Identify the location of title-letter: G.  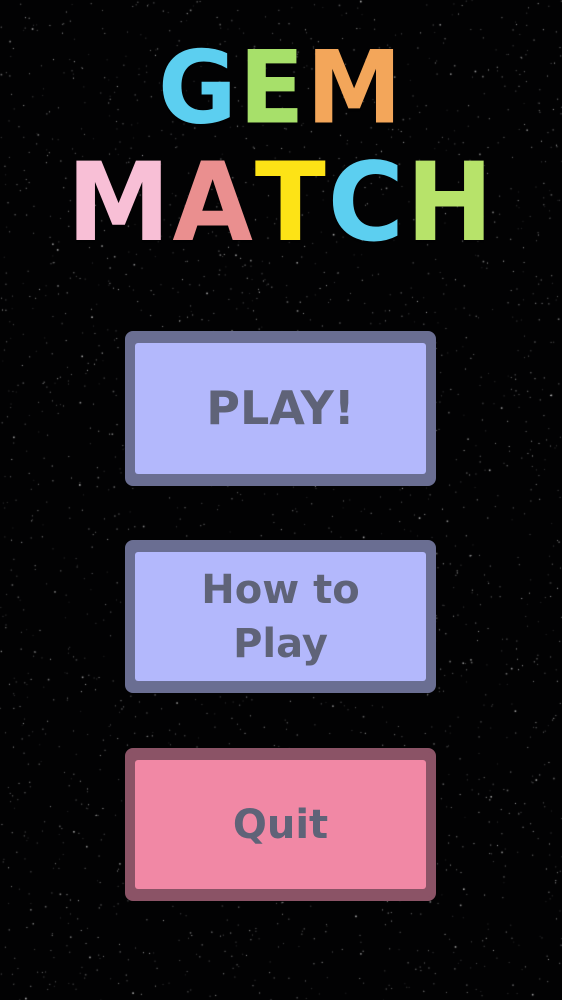
(198, 88).